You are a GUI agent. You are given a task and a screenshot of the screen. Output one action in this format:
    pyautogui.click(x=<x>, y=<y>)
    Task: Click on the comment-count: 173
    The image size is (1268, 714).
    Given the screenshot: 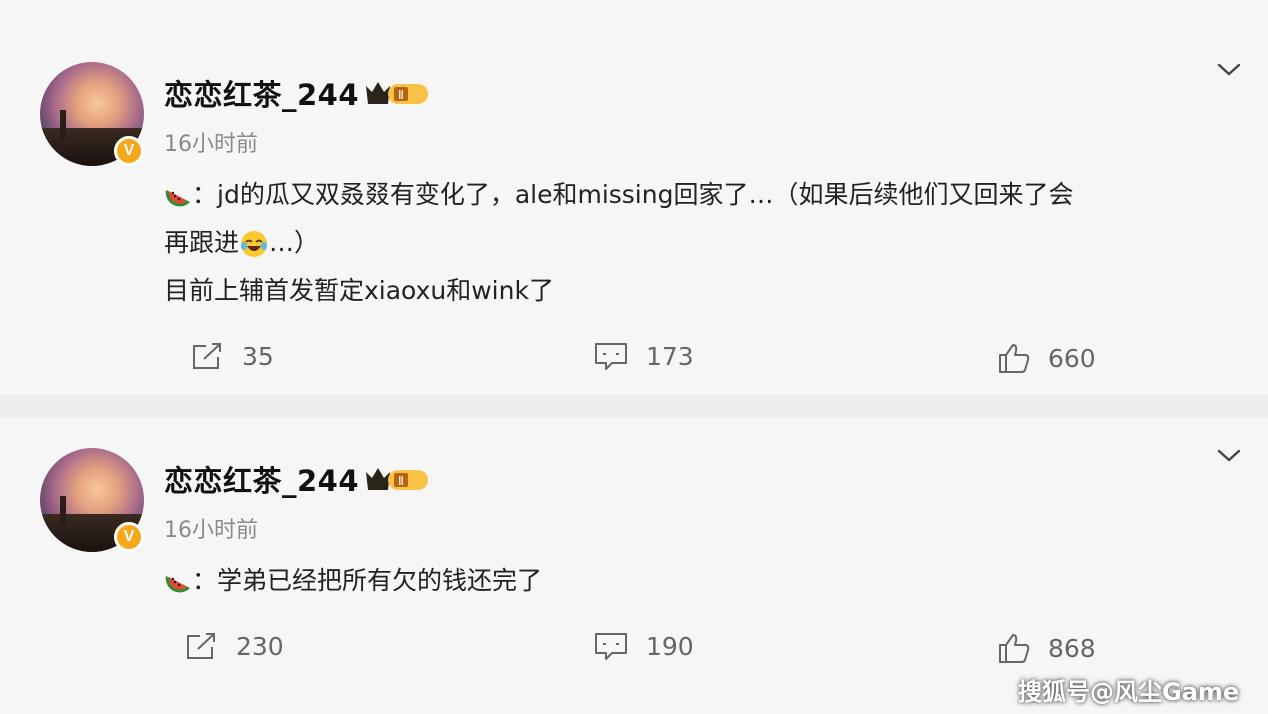 What is the action you would take?
    pyautogui.click(x=670, y=356)
    